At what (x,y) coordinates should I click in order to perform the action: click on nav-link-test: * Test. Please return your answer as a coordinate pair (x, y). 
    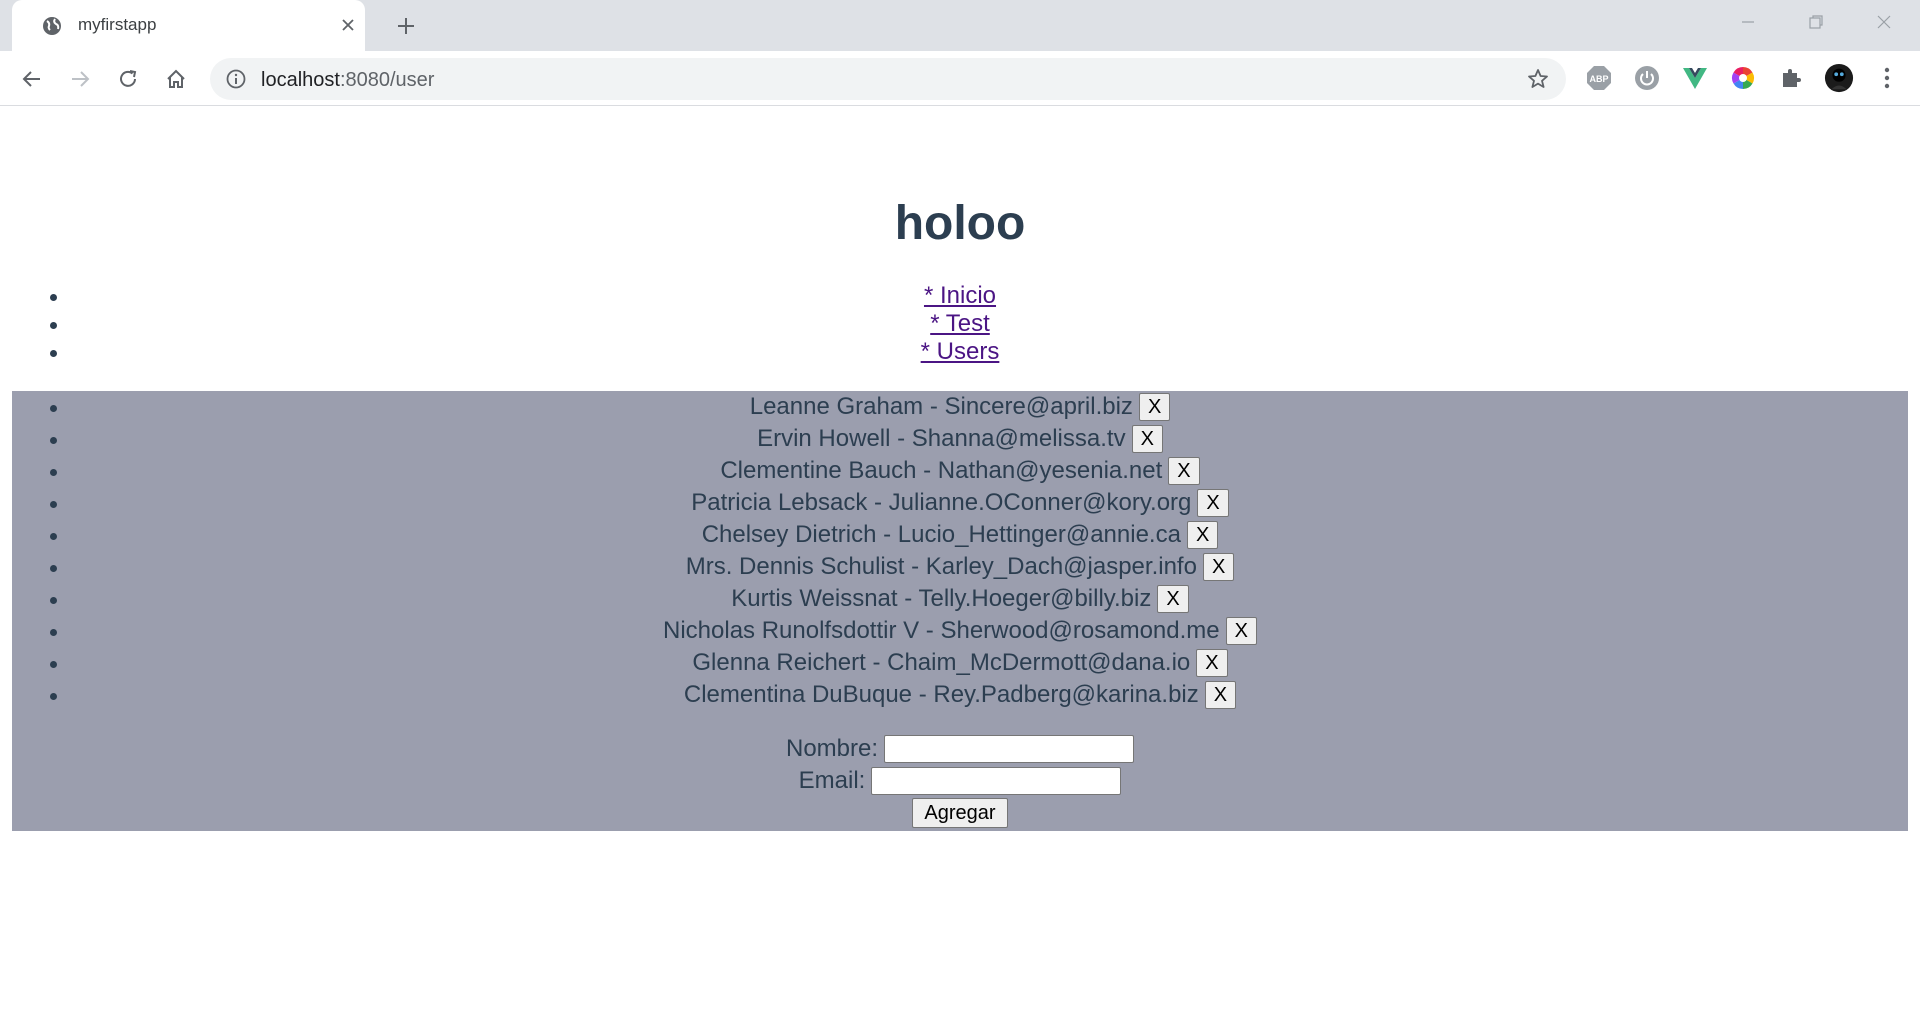
    Looking at the image, I should click on (960, 323).